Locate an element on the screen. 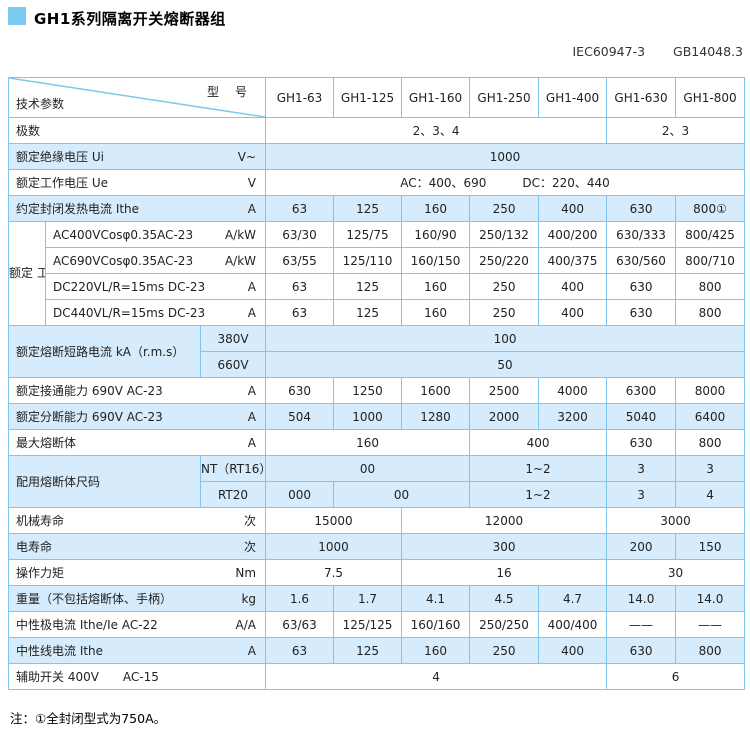  table-row: 额定绝缘电压 Ui V~ 1000 is located at coordinates (376, 156).